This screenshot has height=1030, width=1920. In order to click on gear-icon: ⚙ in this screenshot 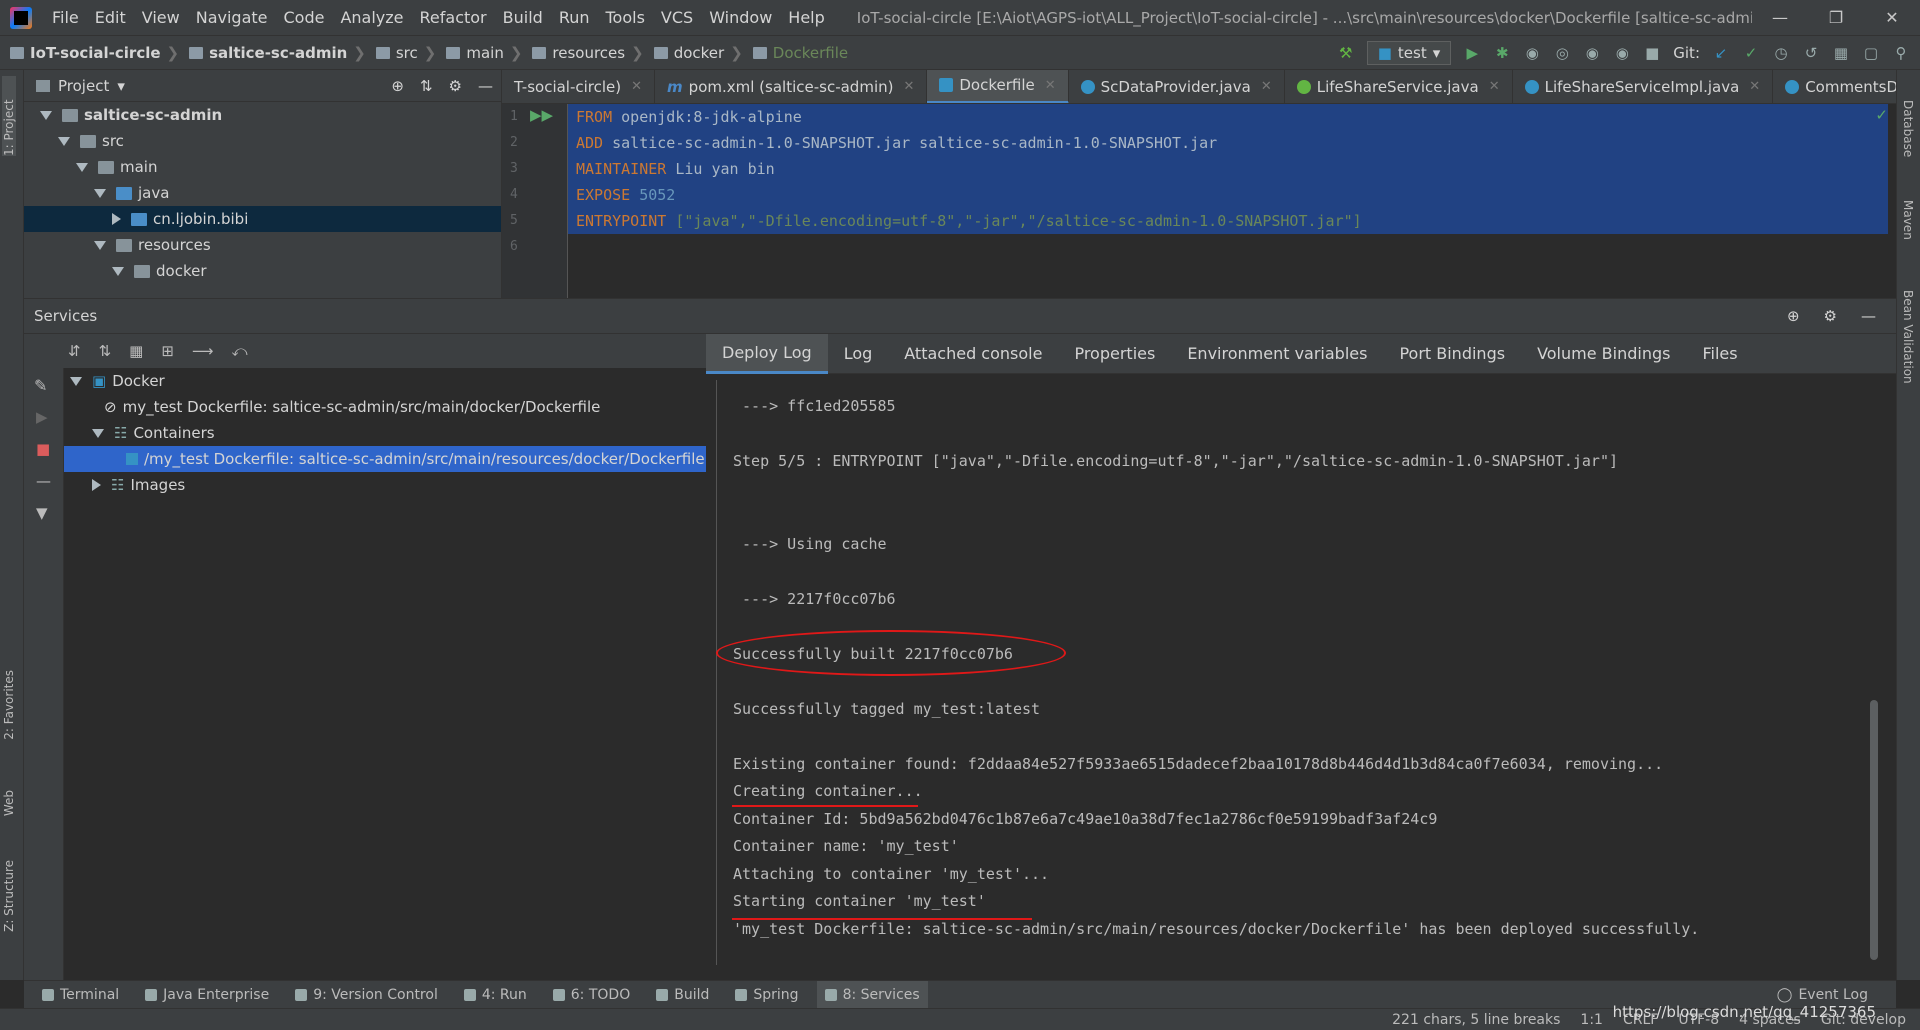, I will do `click(455, 86)`.